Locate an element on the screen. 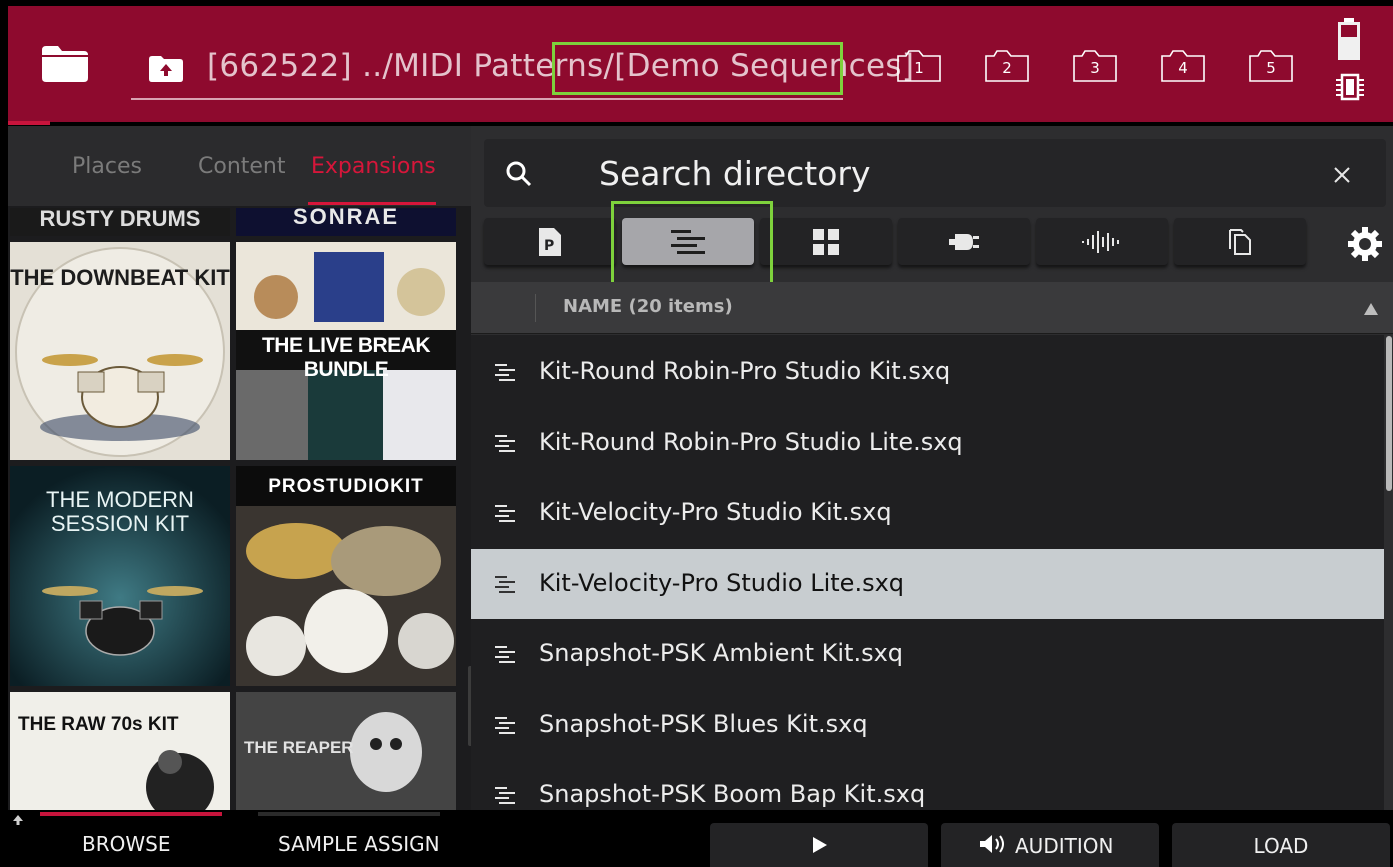 The height and width of the screenshot is (867, 1393). play-button is located at coordinates (819, 845).